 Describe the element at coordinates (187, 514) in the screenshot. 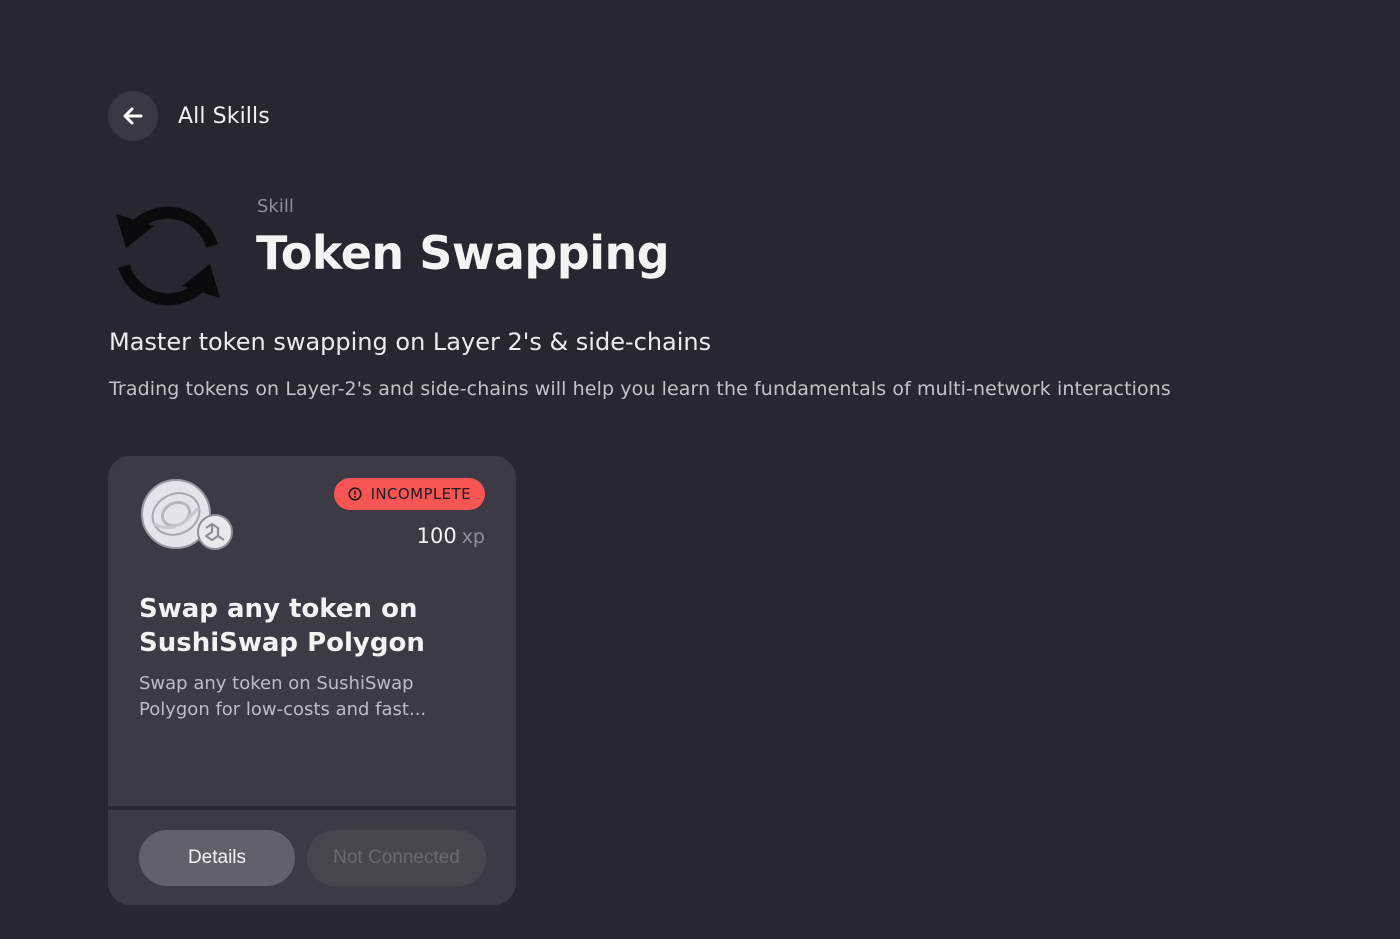

I see `sushiswap-polygon-logo` at that location.